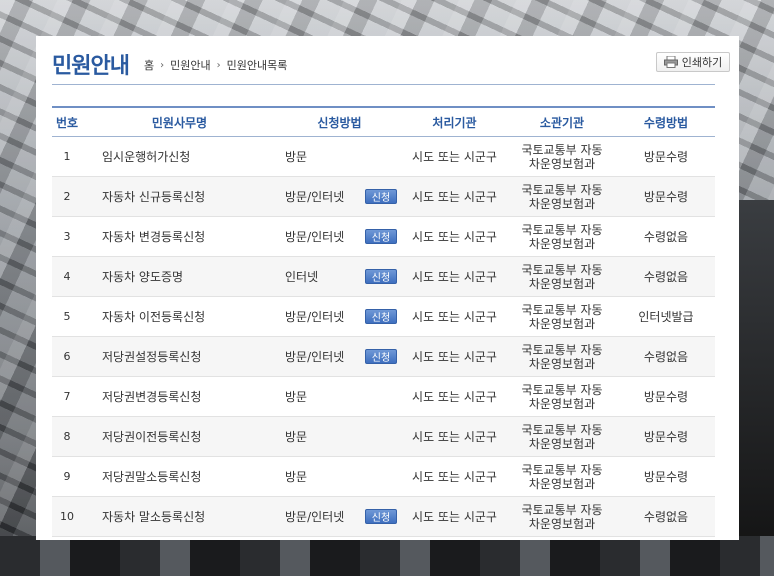  Describe the element at coordinates (67, 538) in the screenshot. I see `row-number` at that location.